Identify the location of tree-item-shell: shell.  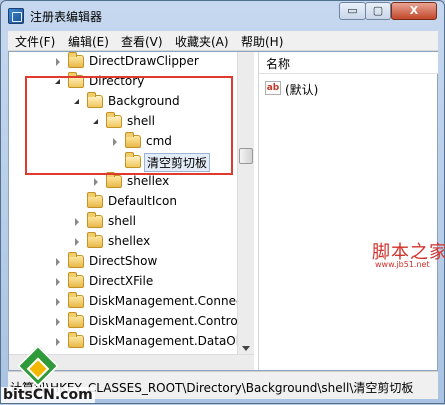
(123, 222).